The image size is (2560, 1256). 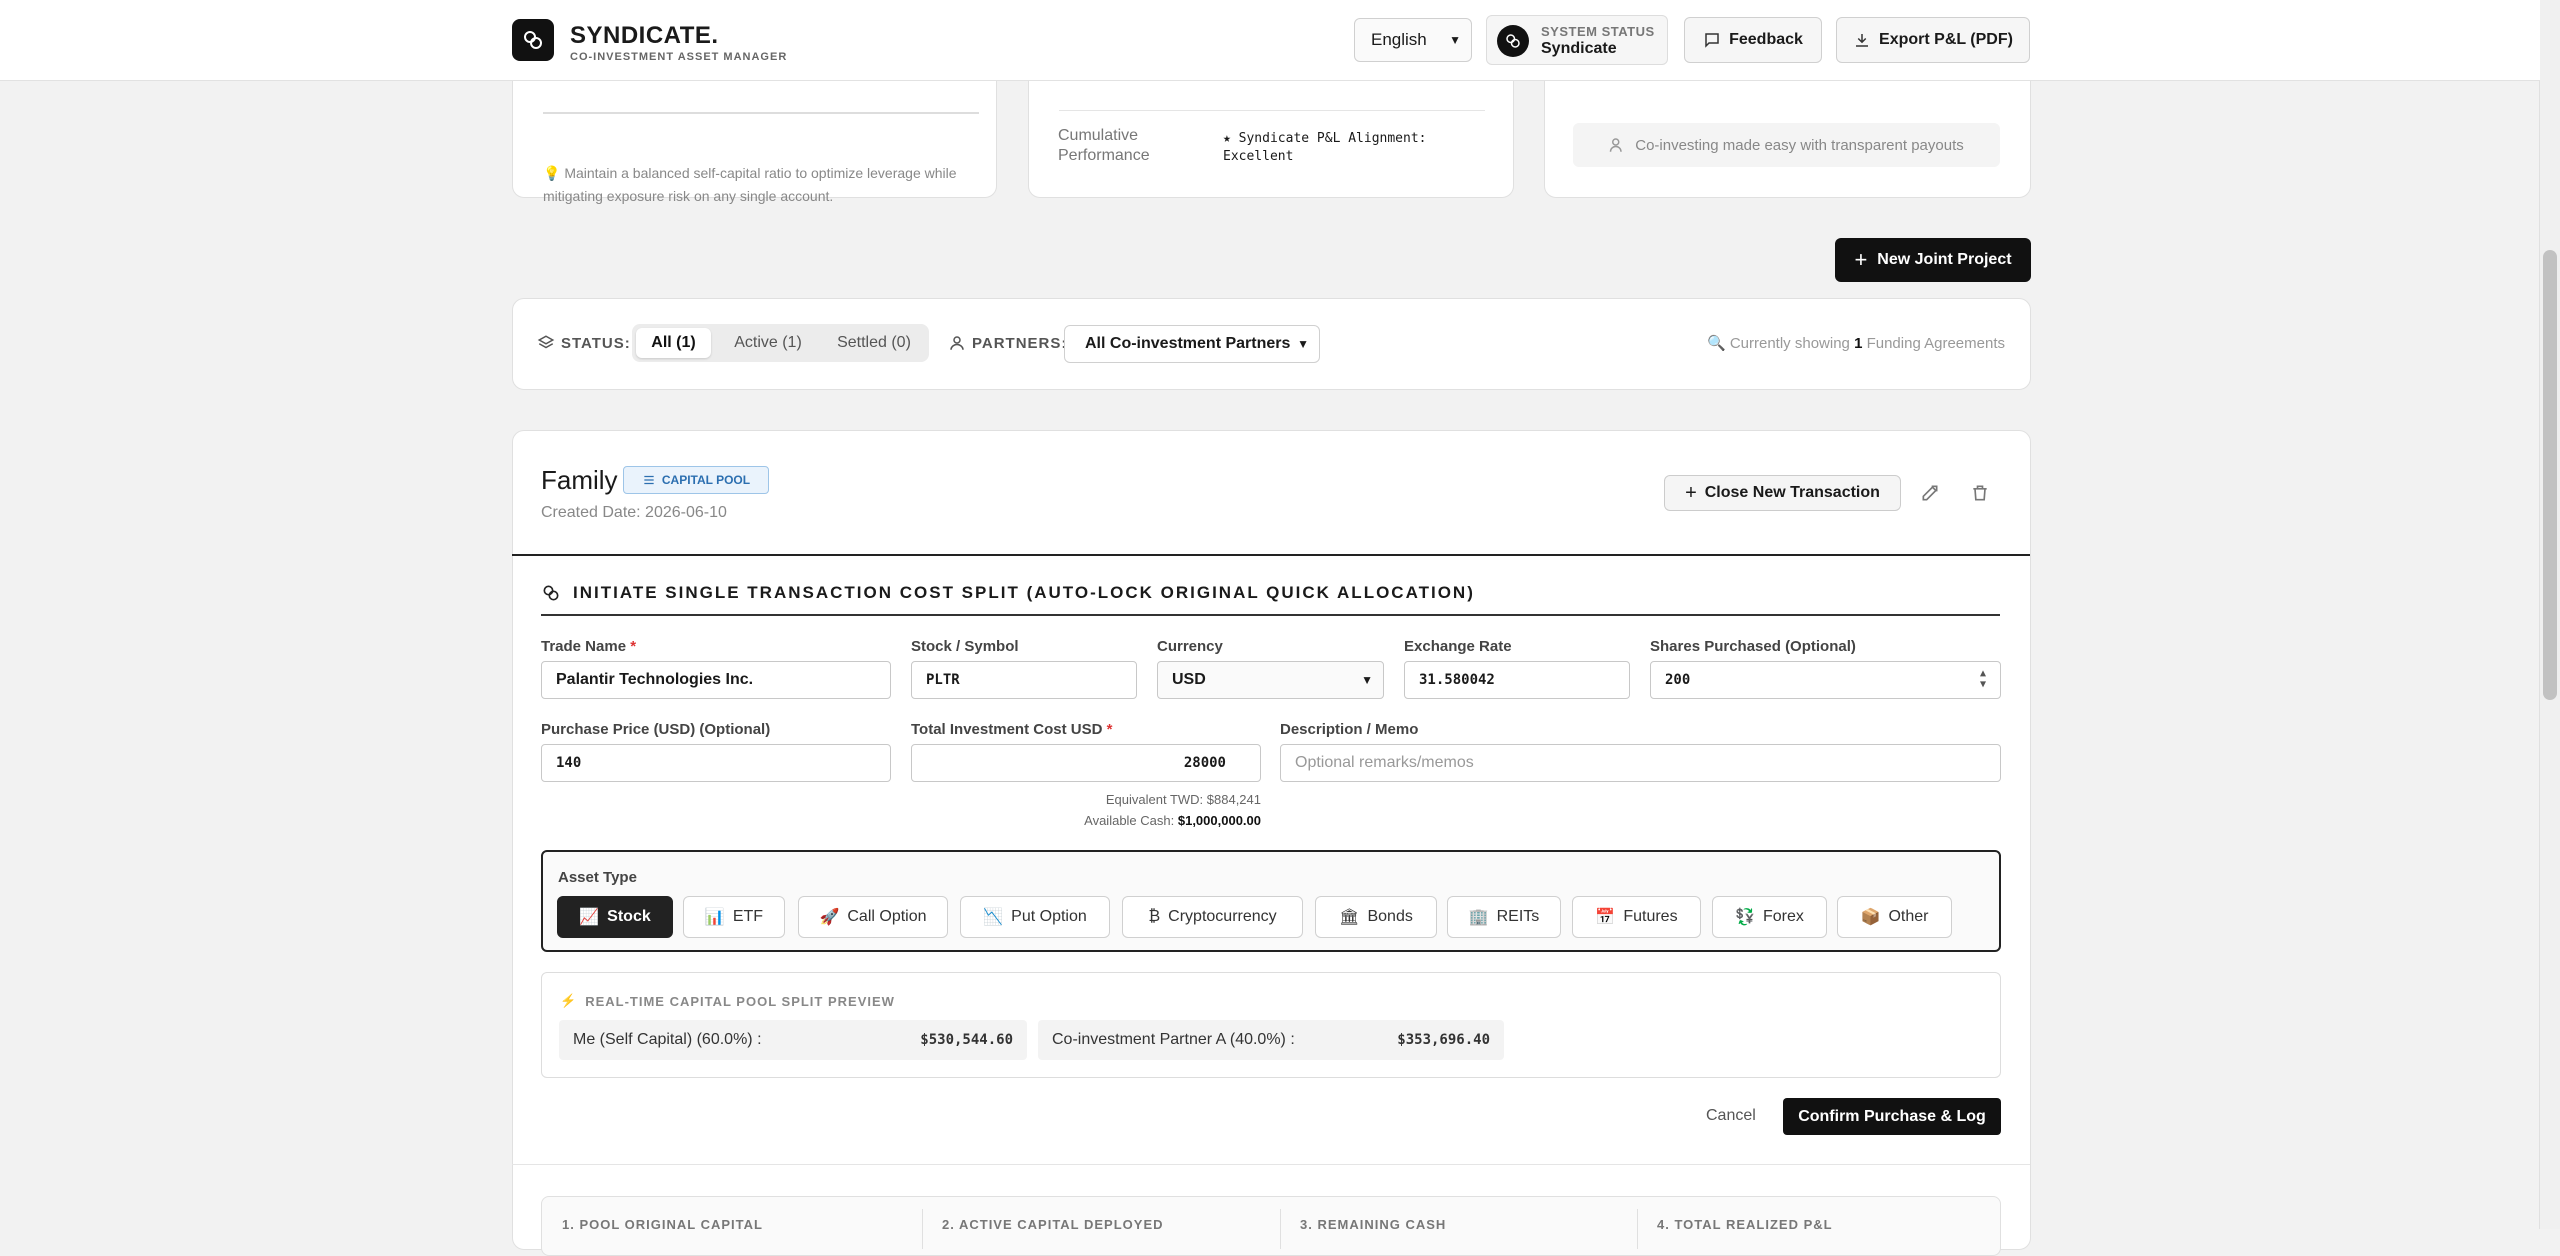 What do you see at coordinates (1376, 917) in the screenshot?
I see `asset-bonds-chip: 🏛 Bonds` at bounding box center [1376, 917].